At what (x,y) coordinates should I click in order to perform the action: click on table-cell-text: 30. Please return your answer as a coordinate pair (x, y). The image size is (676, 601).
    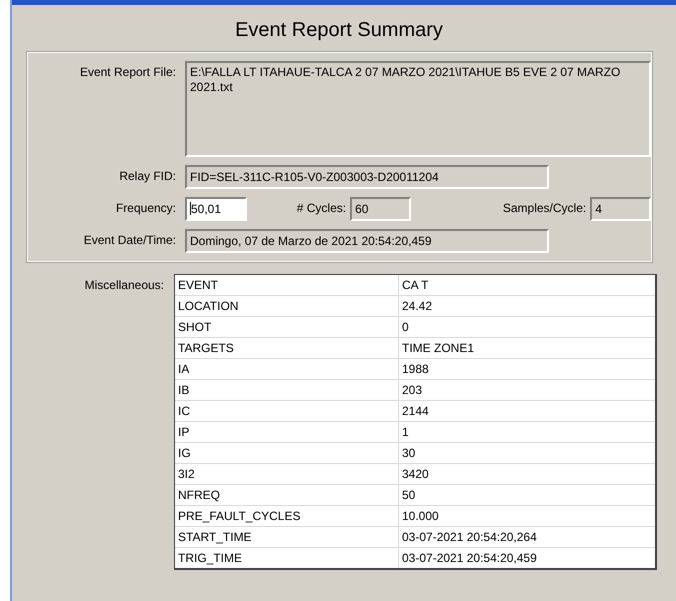
    Looking at the image, I should click on (408, 453).